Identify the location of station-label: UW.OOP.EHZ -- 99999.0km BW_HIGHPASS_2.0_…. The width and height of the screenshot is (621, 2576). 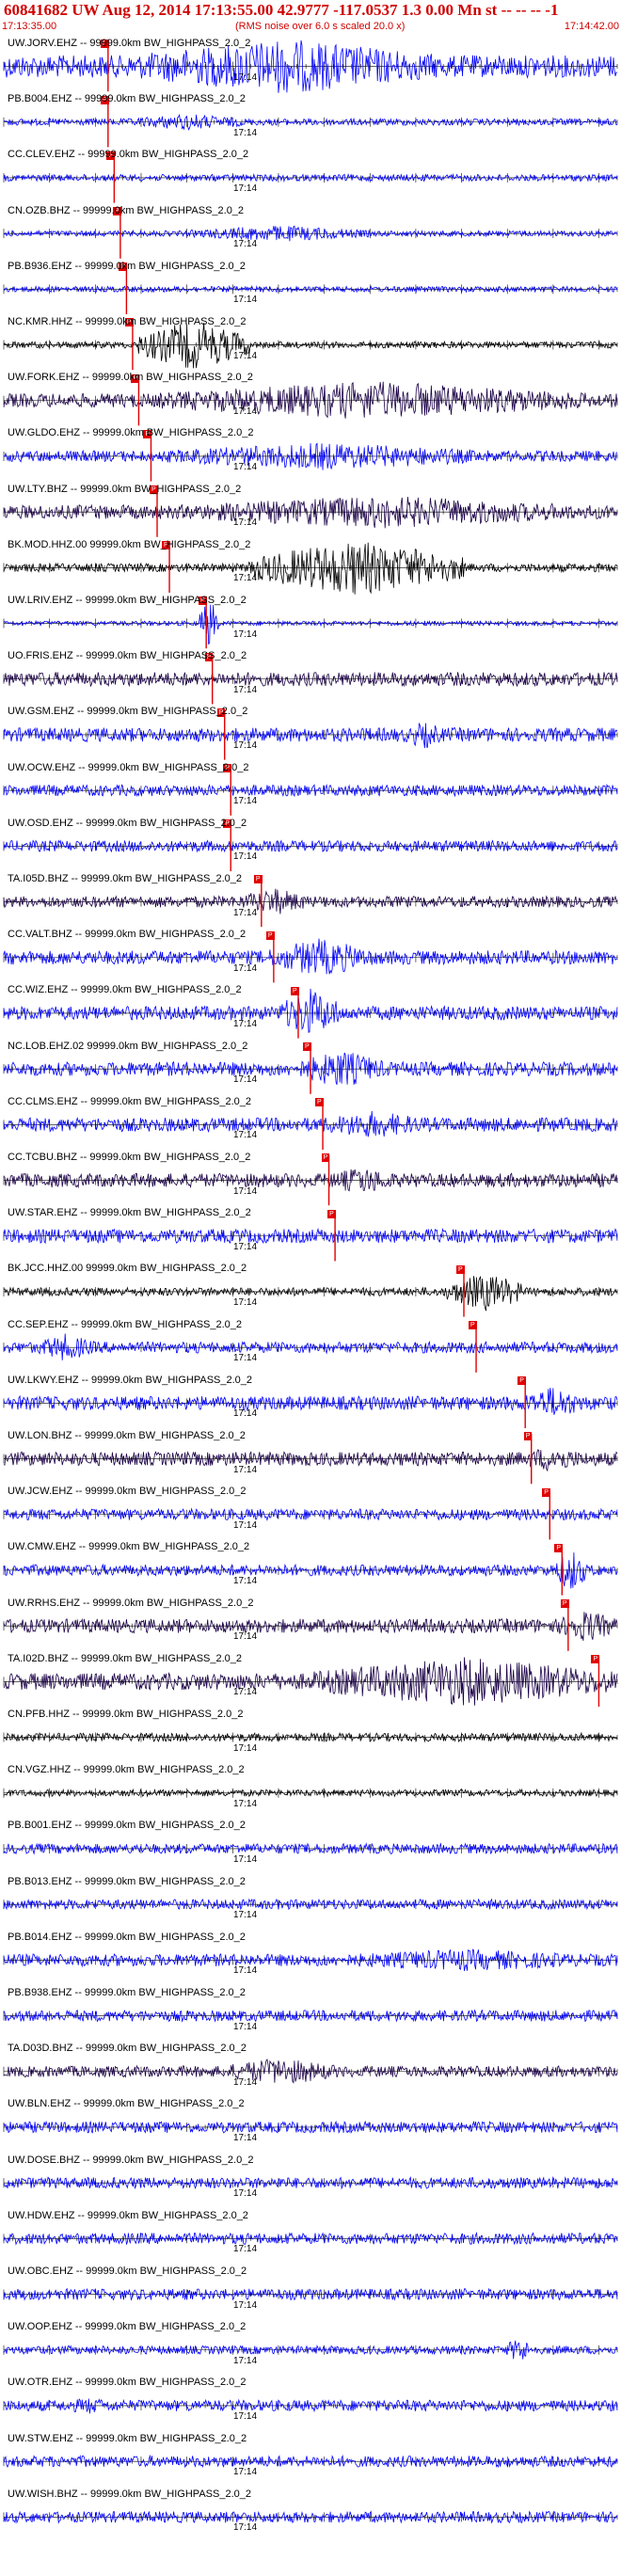
(127, 2327).